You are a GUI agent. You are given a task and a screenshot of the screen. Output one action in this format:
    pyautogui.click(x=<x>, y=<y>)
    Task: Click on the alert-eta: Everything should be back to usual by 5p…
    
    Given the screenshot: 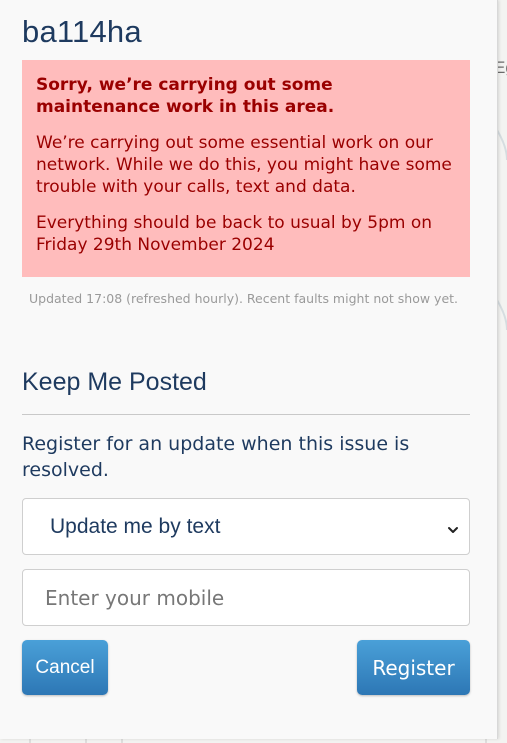 What is the action you would take?
    pyautogui.click(x=234, y=234)
    